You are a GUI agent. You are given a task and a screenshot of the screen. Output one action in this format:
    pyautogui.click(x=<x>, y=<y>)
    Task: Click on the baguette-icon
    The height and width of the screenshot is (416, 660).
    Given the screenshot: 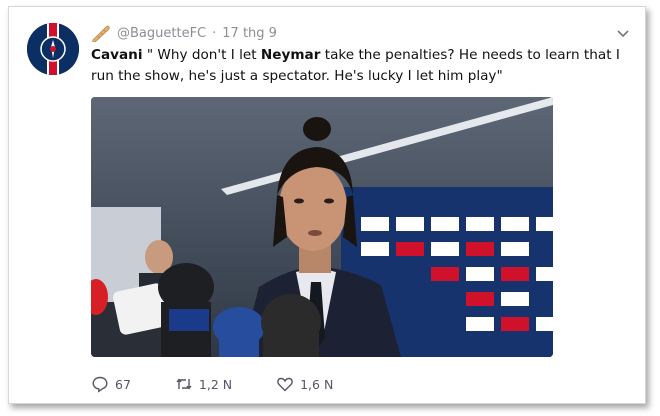 What is the action you would take?
    pyautogui.click(x=101, y=33)
    